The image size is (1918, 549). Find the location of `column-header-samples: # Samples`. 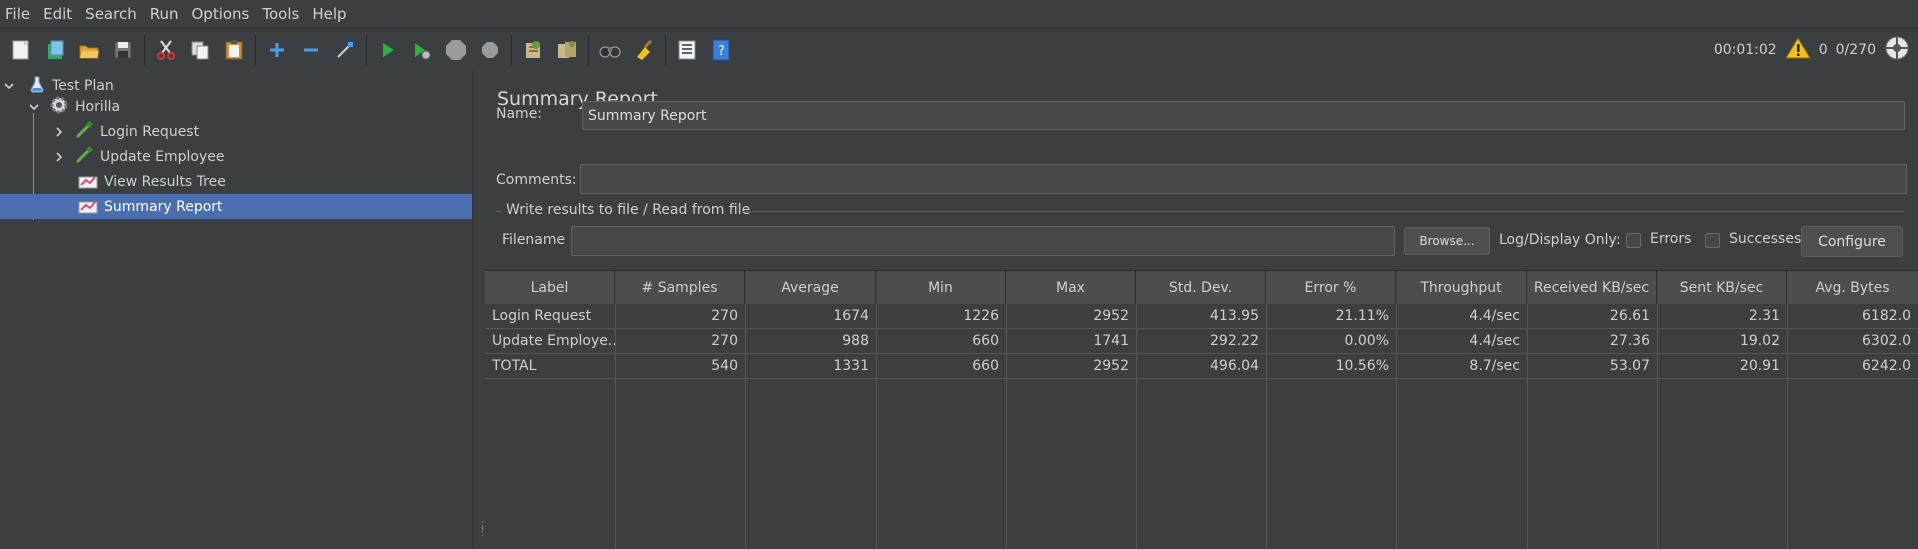

column-header-samples: # Samples is located at coordinates (680, 287).